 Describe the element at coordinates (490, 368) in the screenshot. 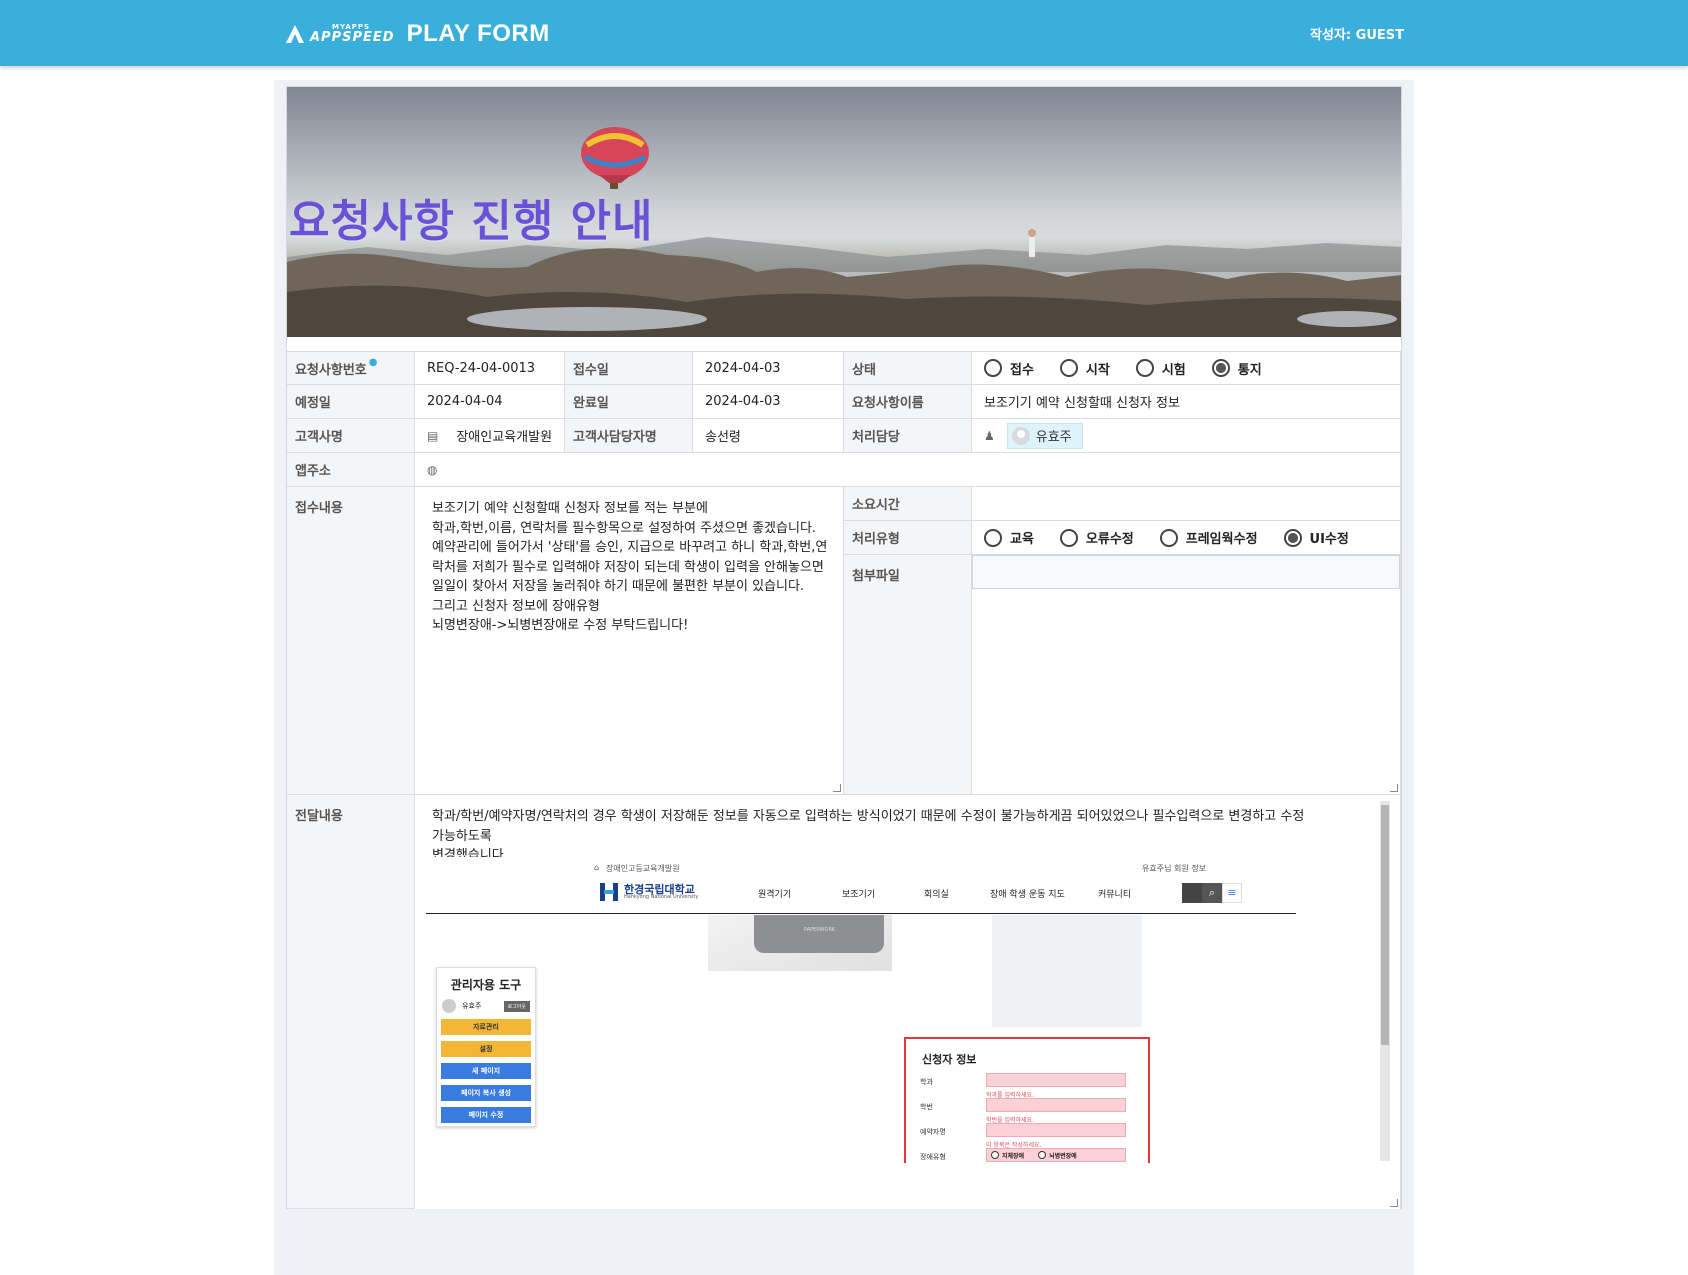

I see `req-no-value: REQ-24-04-0013` at that location.